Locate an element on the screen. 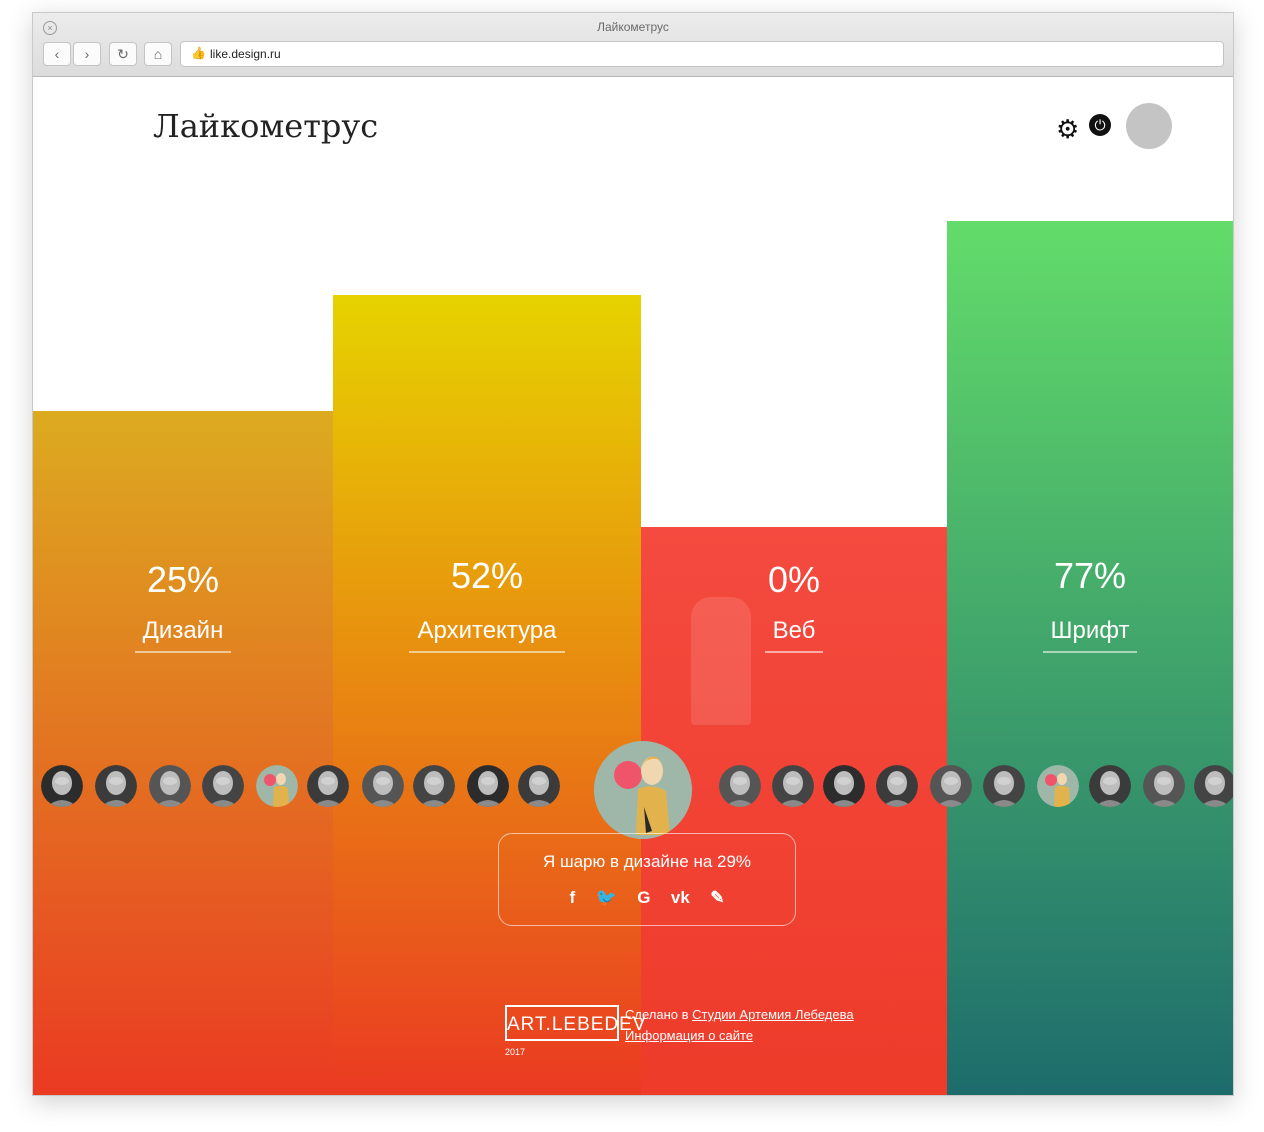 The height and width of the screenshot is (1132, 1264). footer-made-prefix: Сделано в is located at coordinates (657, 1014).